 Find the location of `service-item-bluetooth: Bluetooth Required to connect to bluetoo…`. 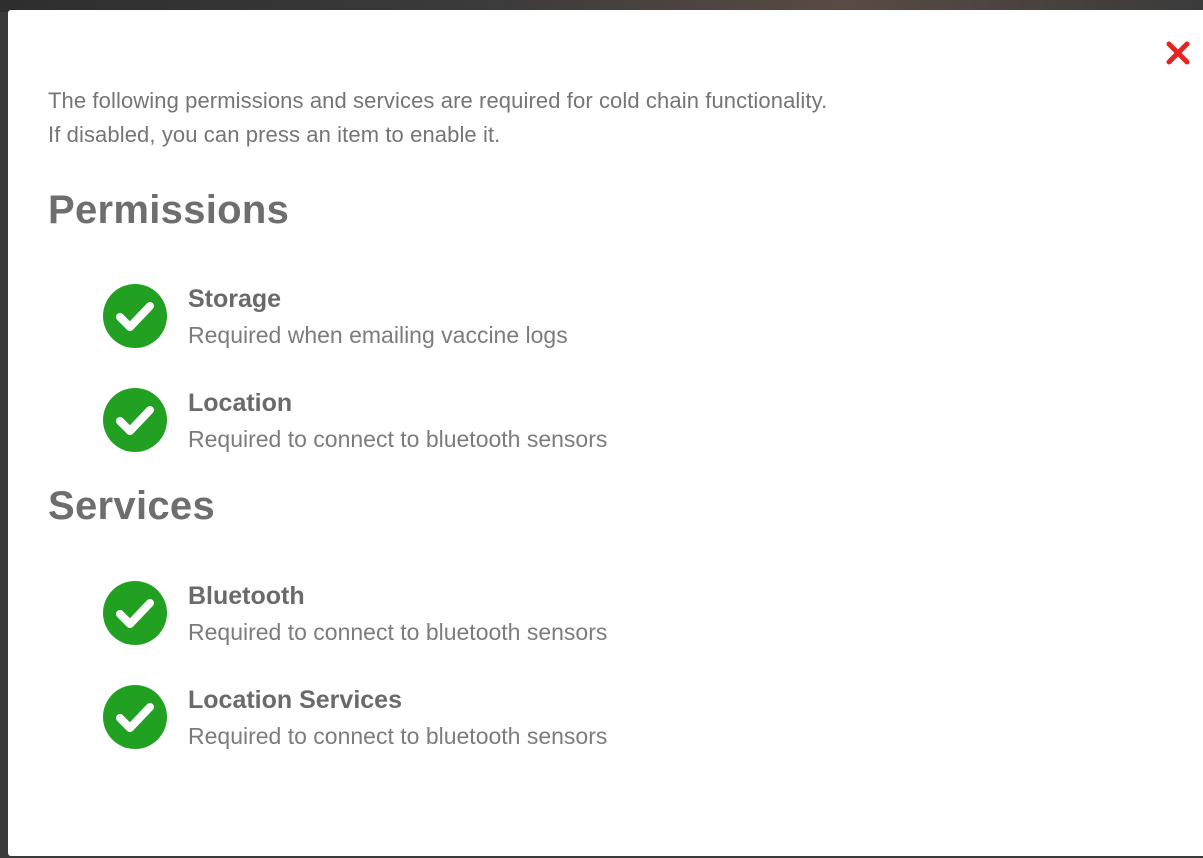

service-item-bluetooth: Bluetooth Required to connect to bluetoo… is located at coordinates (453, 619).